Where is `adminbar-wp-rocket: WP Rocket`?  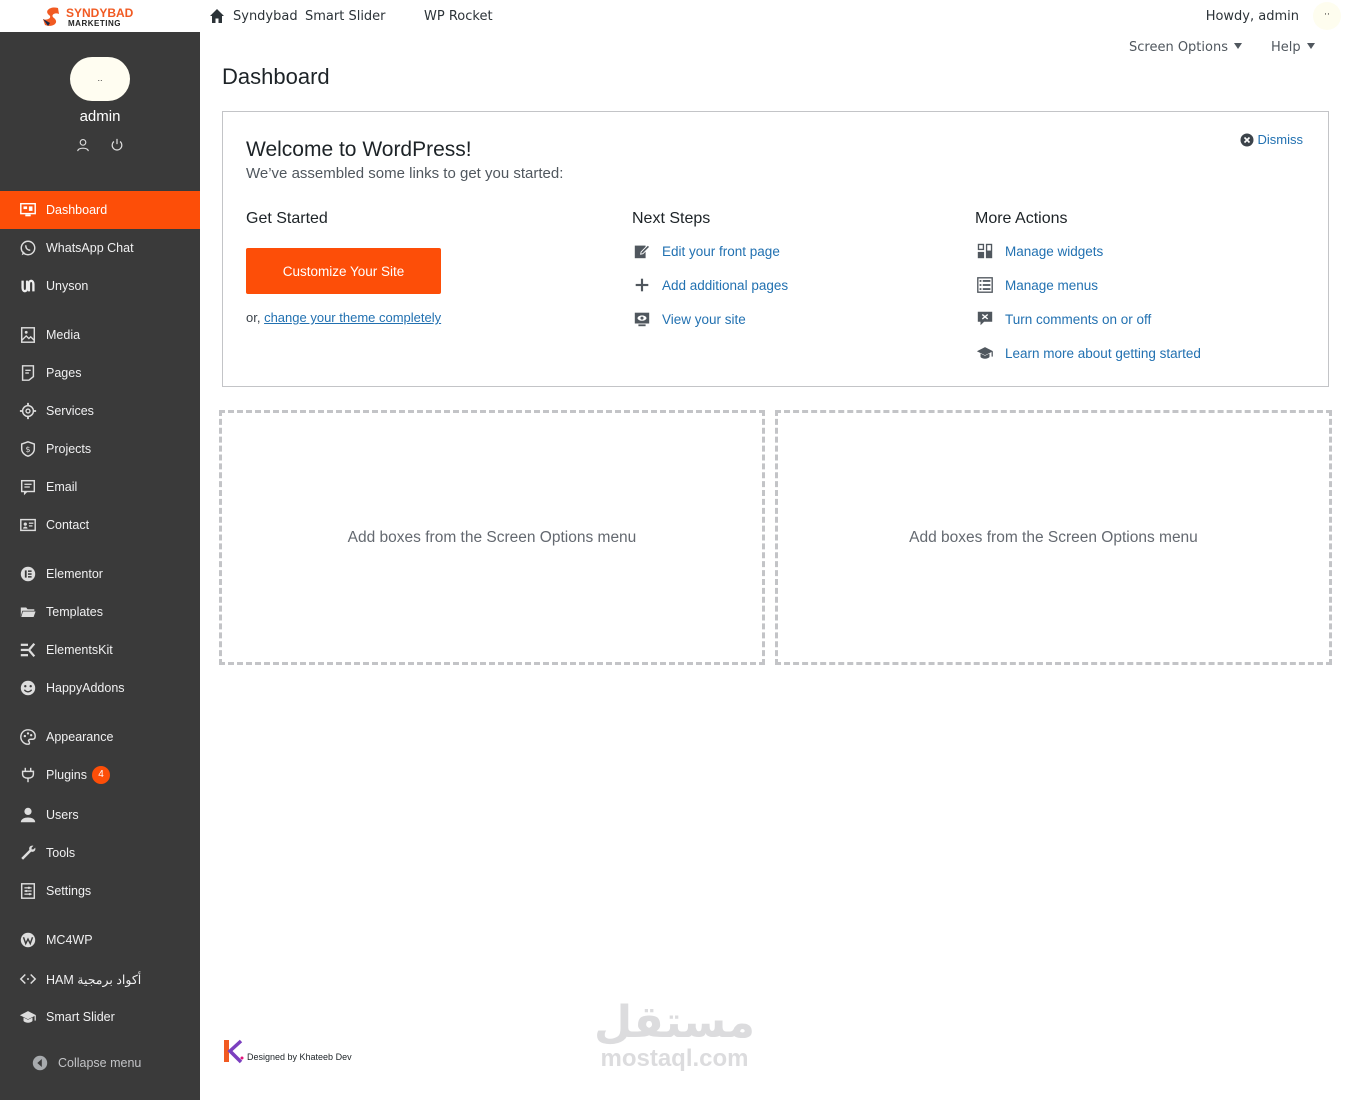
adminbar-wp-rocket: WP Rocket is located at coordinates (458, 16).